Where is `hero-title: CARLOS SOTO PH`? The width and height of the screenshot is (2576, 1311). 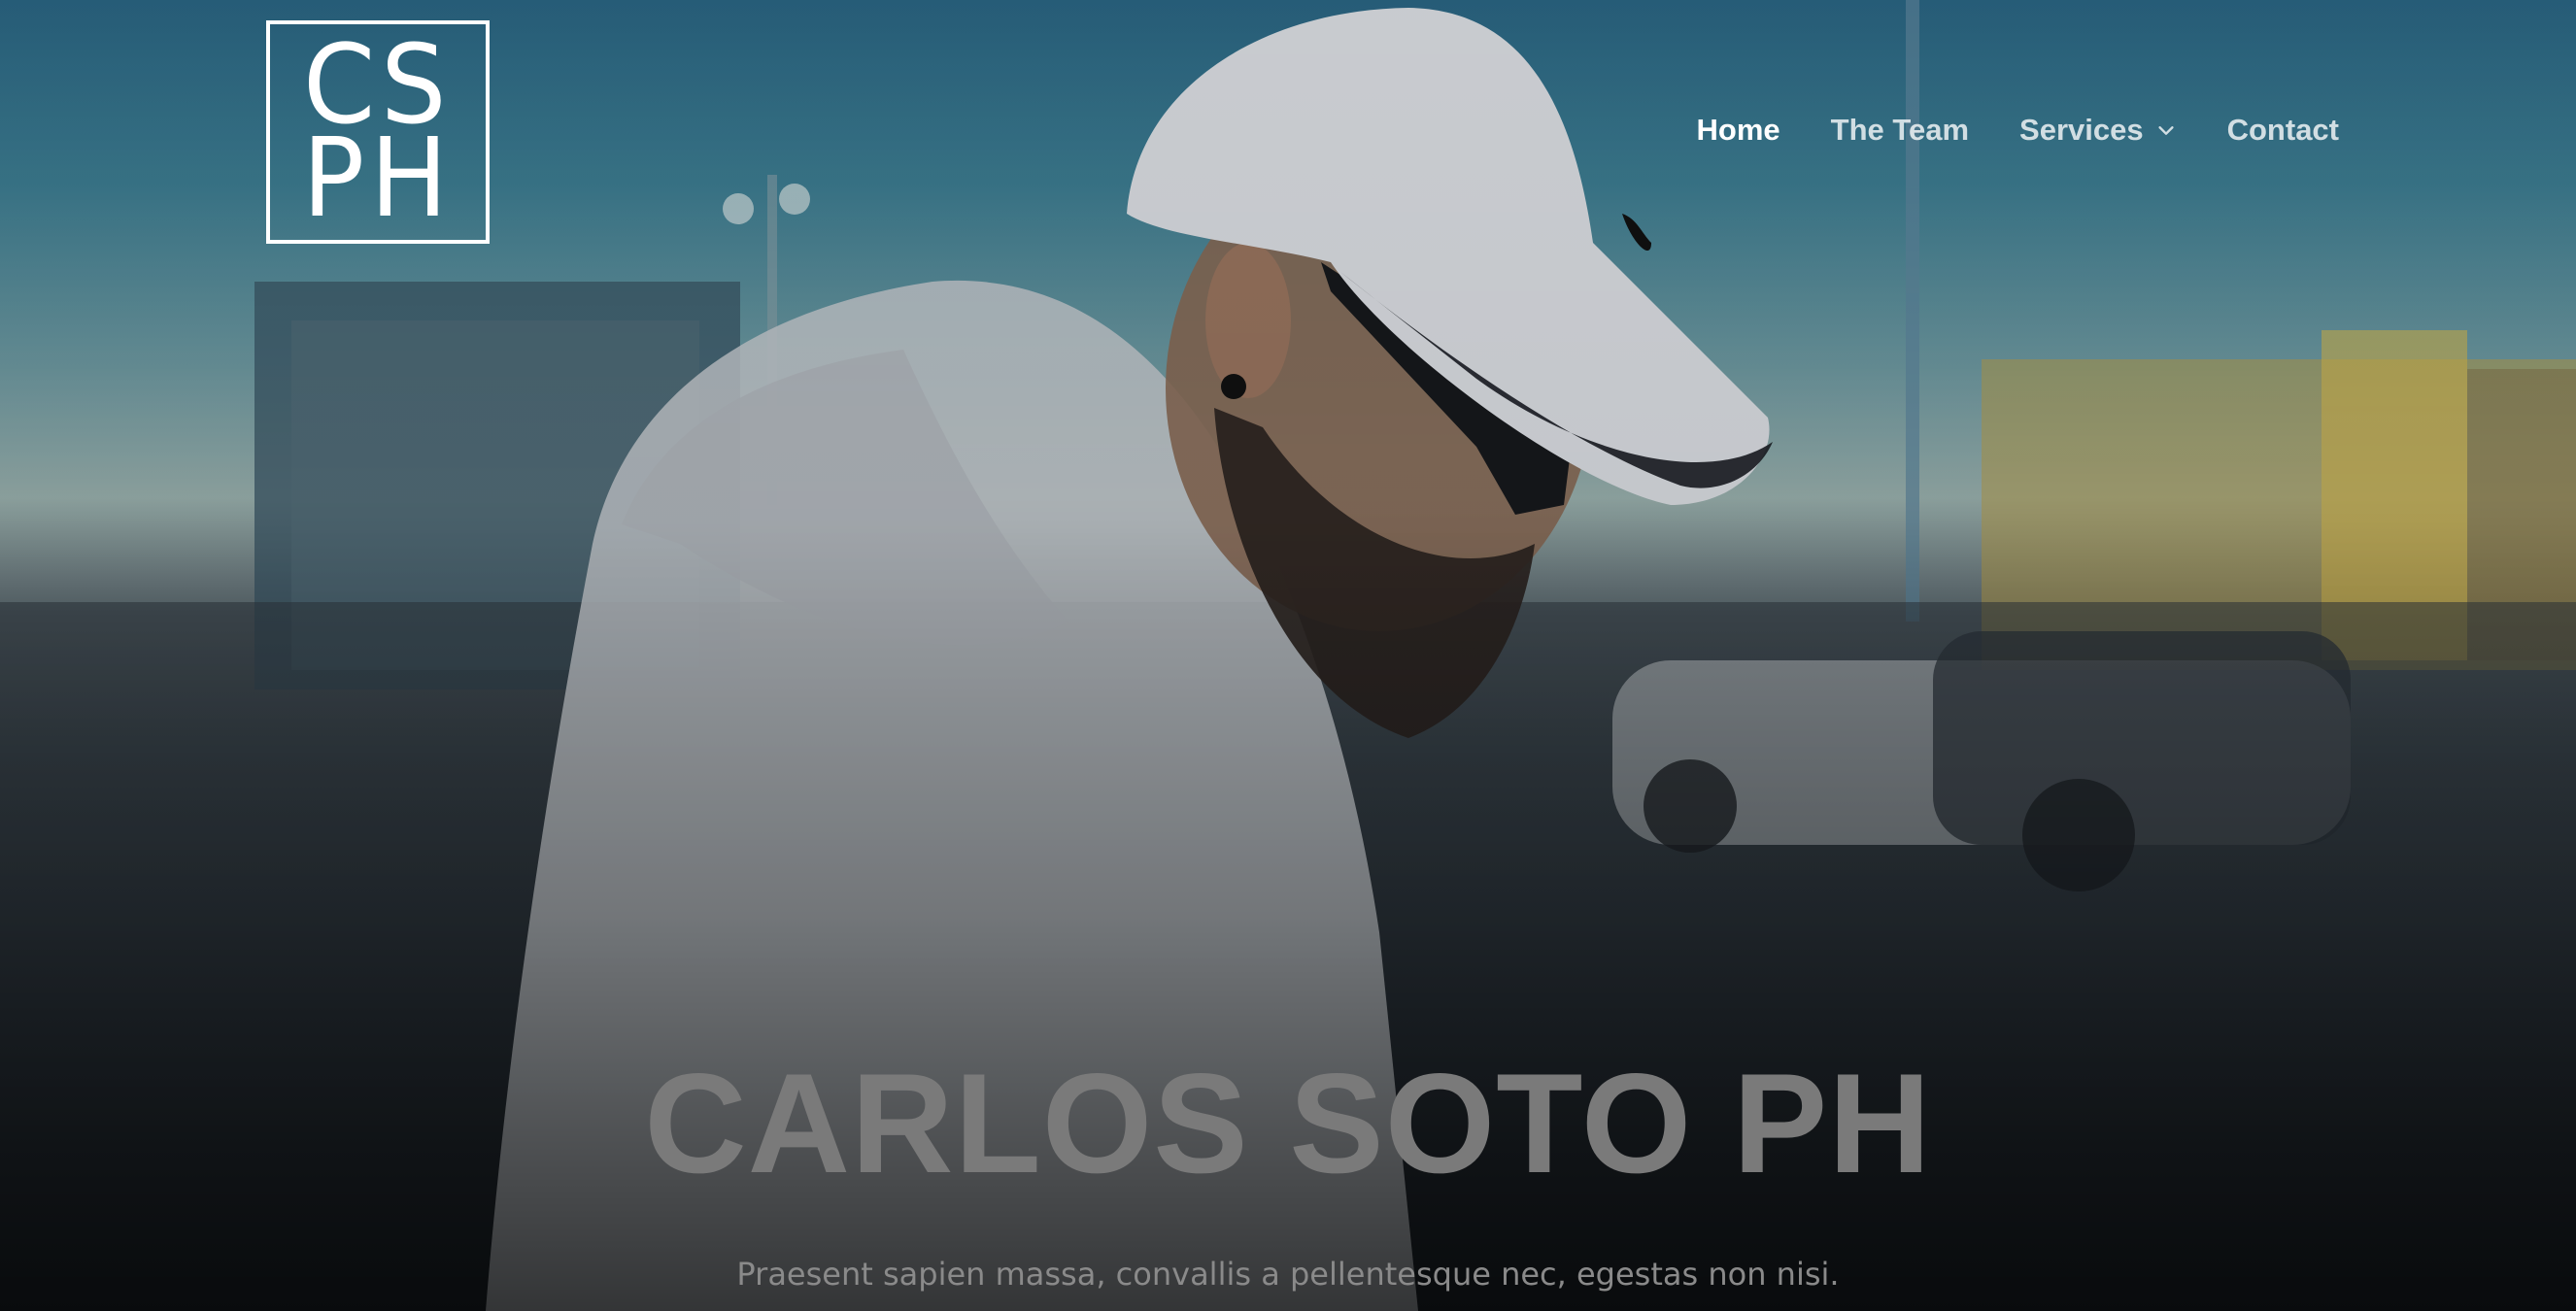 hero-title: CARLOS SOTO PH is located at coordinates (1288, 1123).